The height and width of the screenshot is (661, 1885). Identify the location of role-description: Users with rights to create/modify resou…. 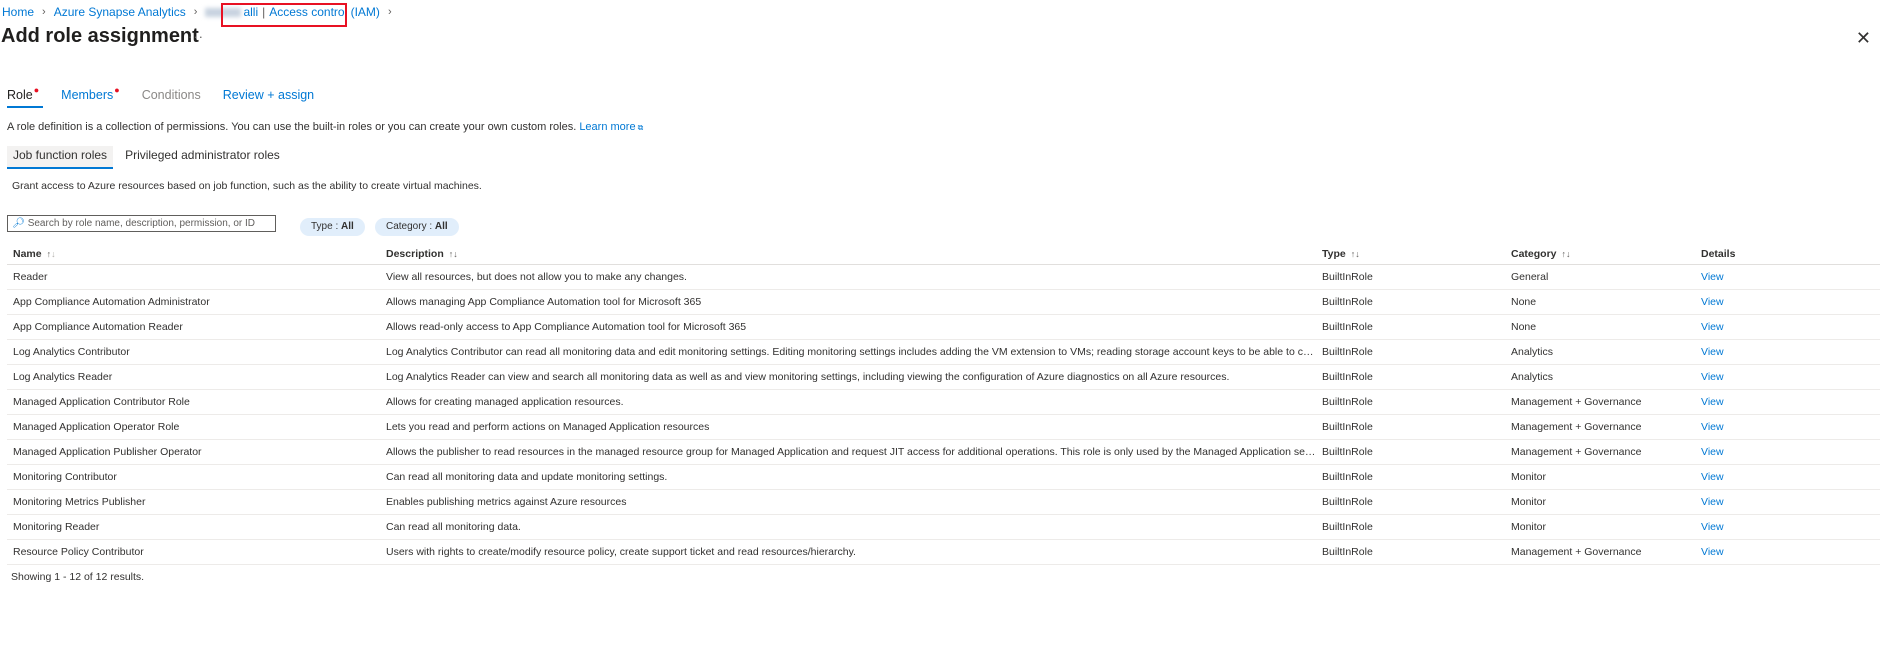
(621, 552).